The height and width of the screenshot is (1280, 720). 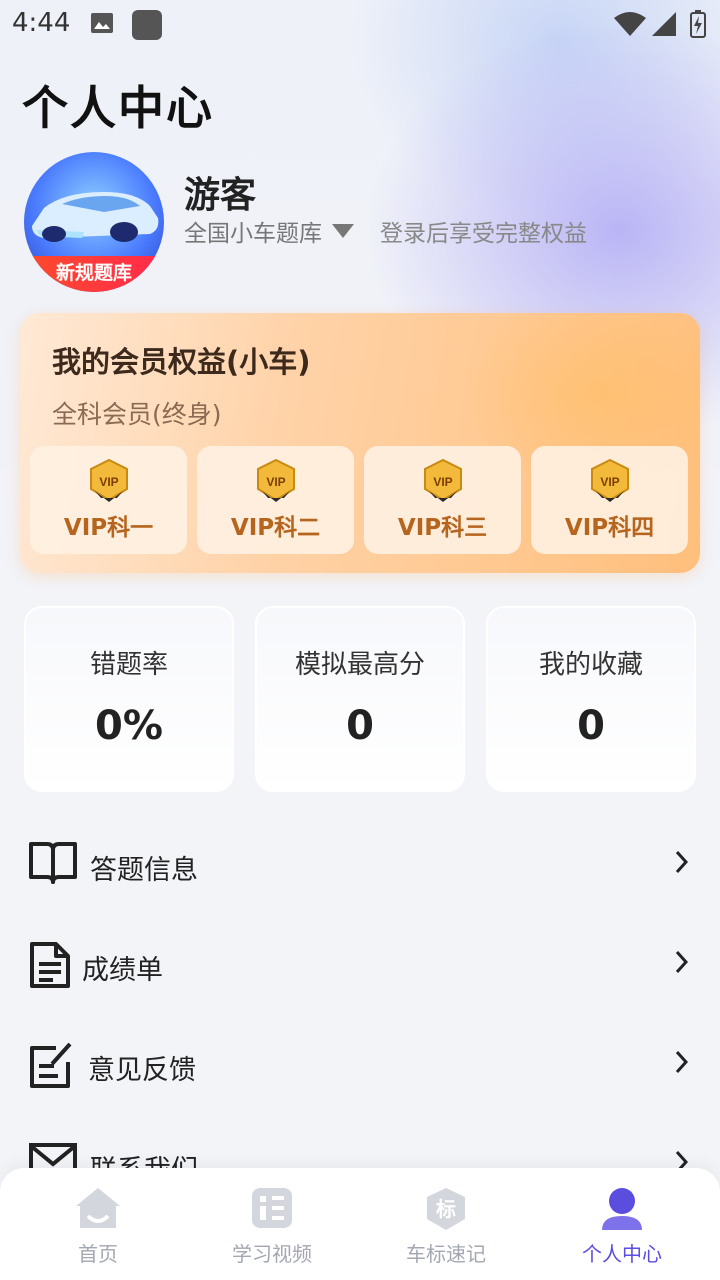 I want to click on tab-label: 车标速记, so click(x=446, y=1254).